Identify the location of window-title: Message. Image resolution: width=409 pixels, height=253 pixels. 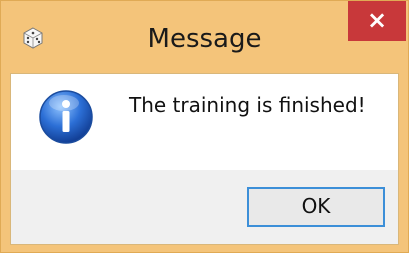
(204, 39).